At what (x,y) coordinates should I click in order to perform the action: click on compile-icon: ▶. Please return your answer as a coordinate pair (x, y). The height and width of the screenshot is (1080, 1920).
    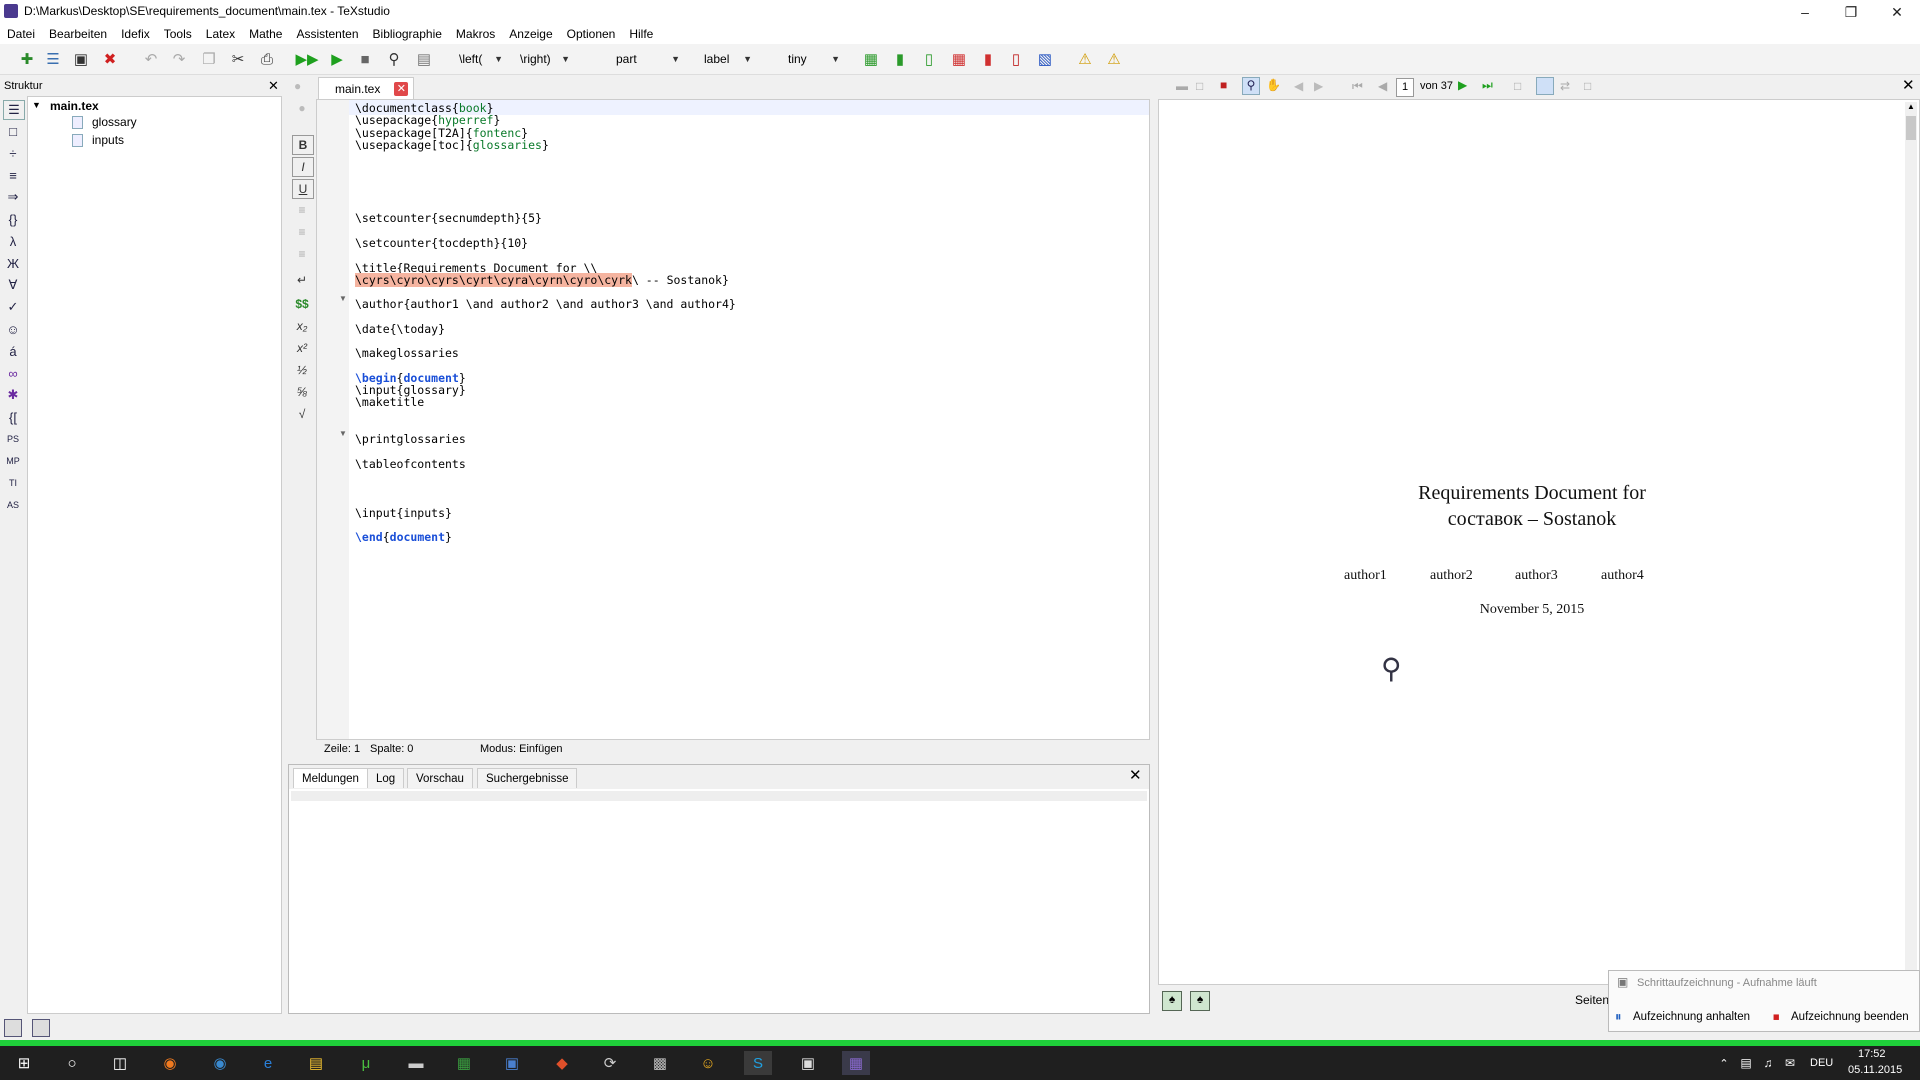
    Looking at the image, I should click on (337, 59).